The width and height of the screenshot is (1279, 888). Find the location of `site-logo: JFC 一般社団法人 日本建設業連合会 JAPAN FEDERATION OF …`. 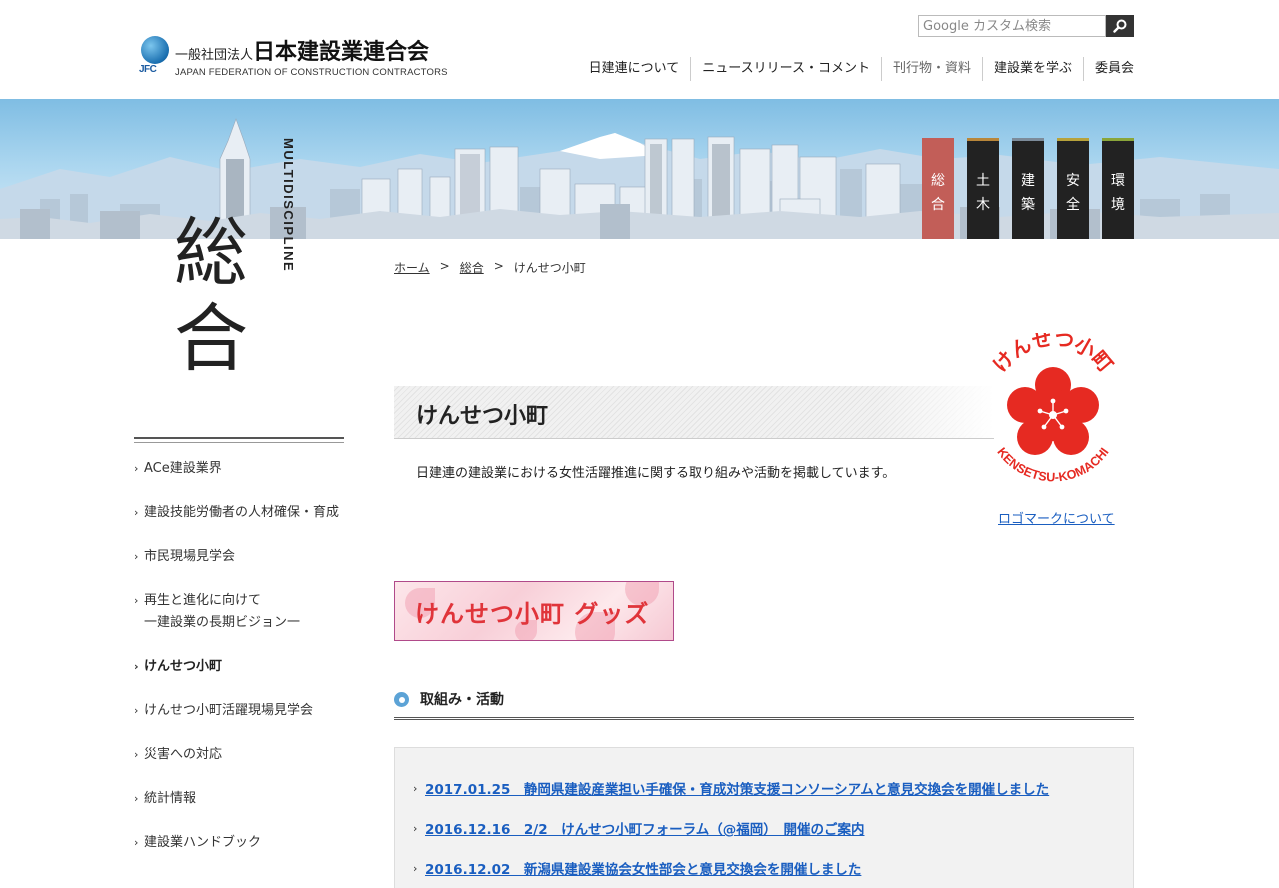

site-logo: JFC 一般社団法人 日本建設業連合会 JAPAN FEDERATION OF … is located at coordinates (293, 56).